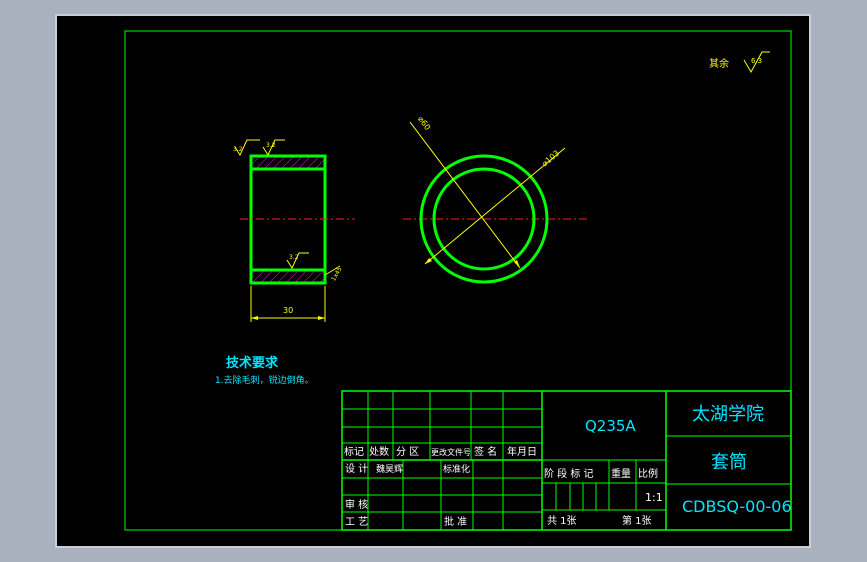 The height and width of the screenshot is (562, 867). Describe the element at coordinates (451, 452) in the screenshot. I see `rev-header-3: 更改文件号` at that location.